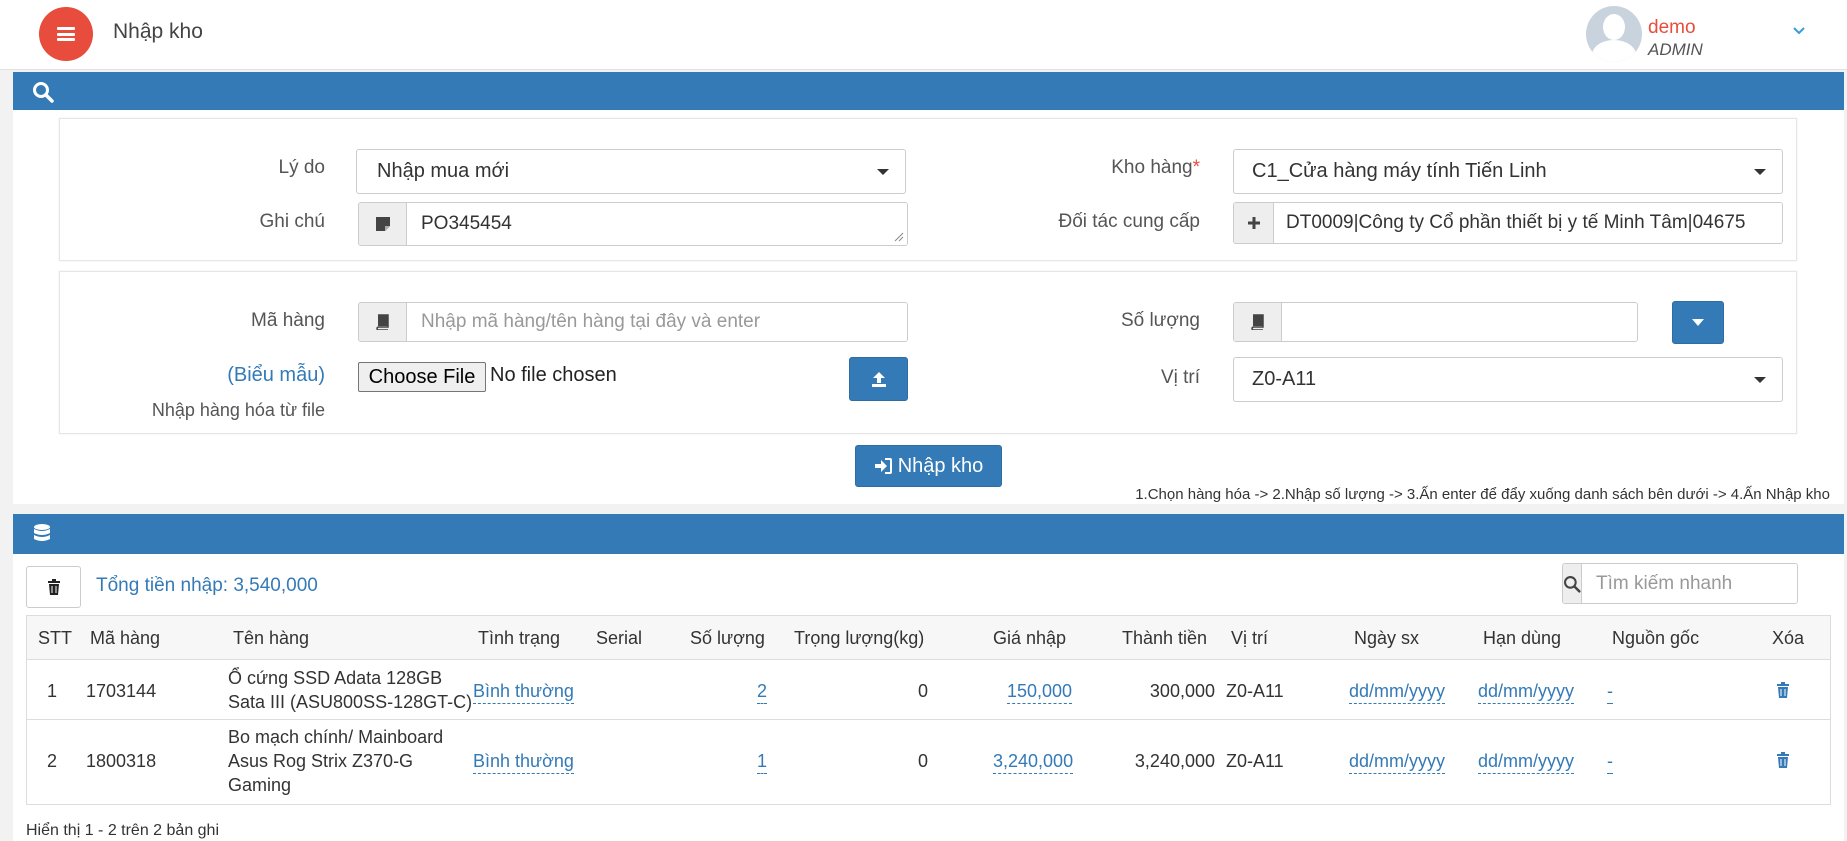  Describe the element at coordinates (1526, 761) in the screenshot. I see `row2-exp-date: dd/mm/yyyy` at that location.